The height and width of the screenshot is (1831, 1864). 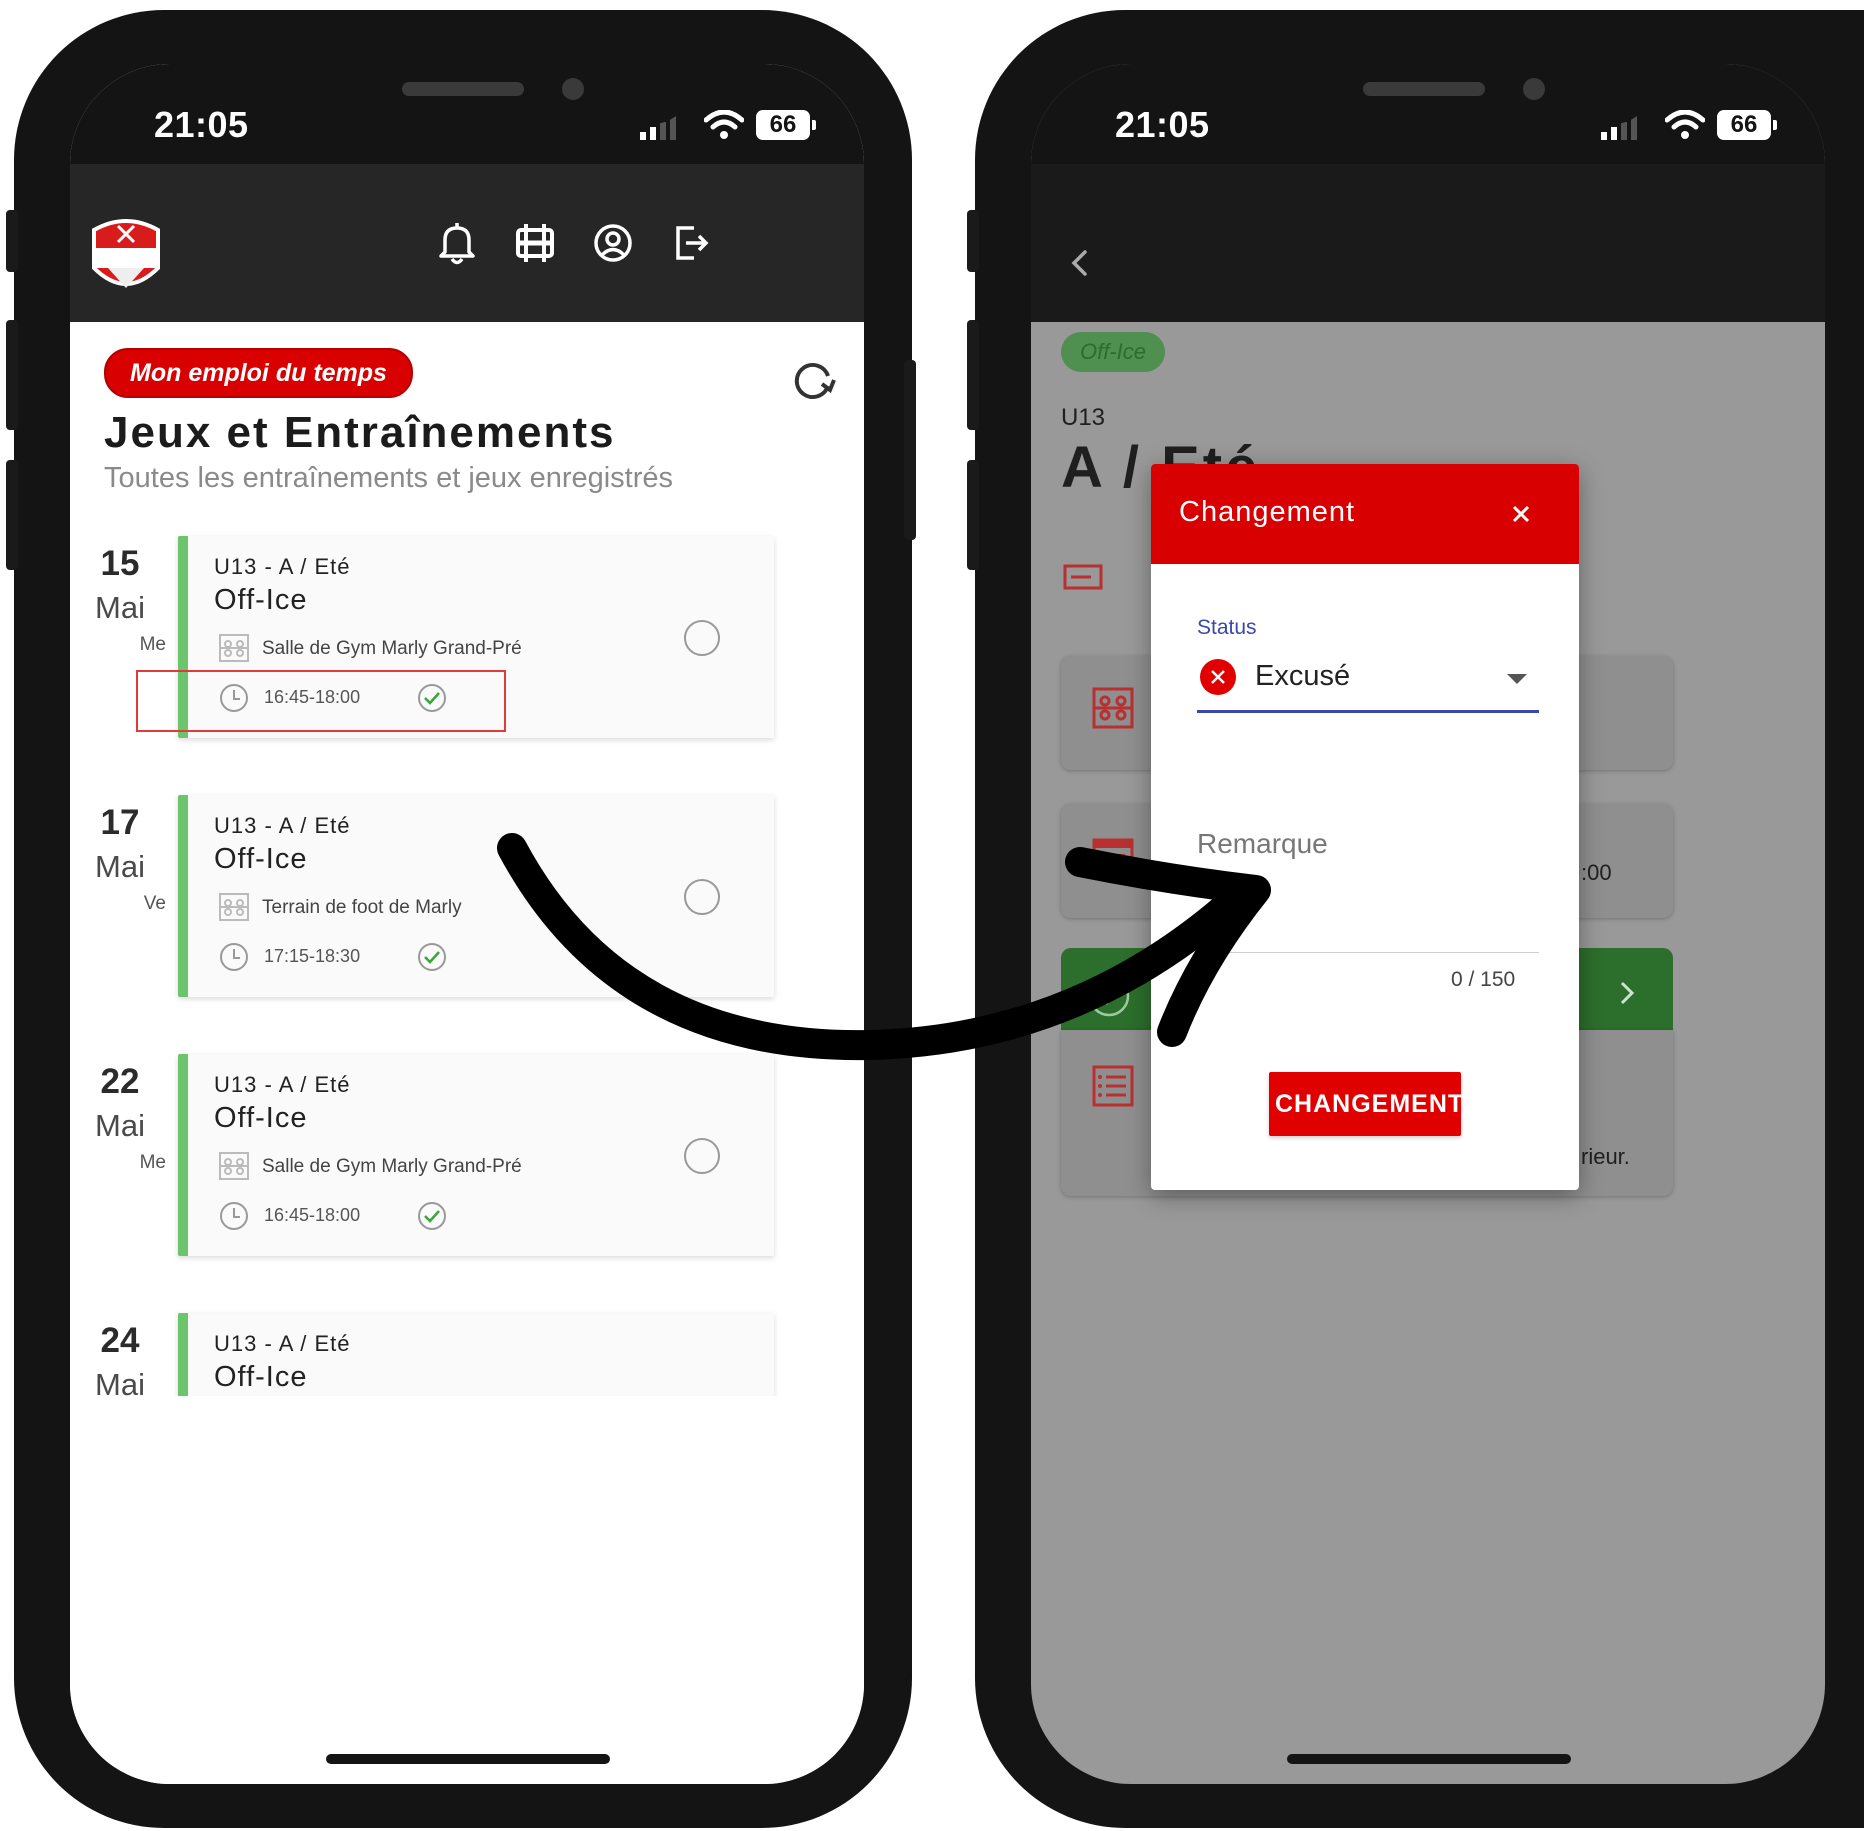 What do you see at coordinates (258, 373) in the screenshot?
I see `schedule-pill: Mon emploi du temps` at bounding box center [258, 373].